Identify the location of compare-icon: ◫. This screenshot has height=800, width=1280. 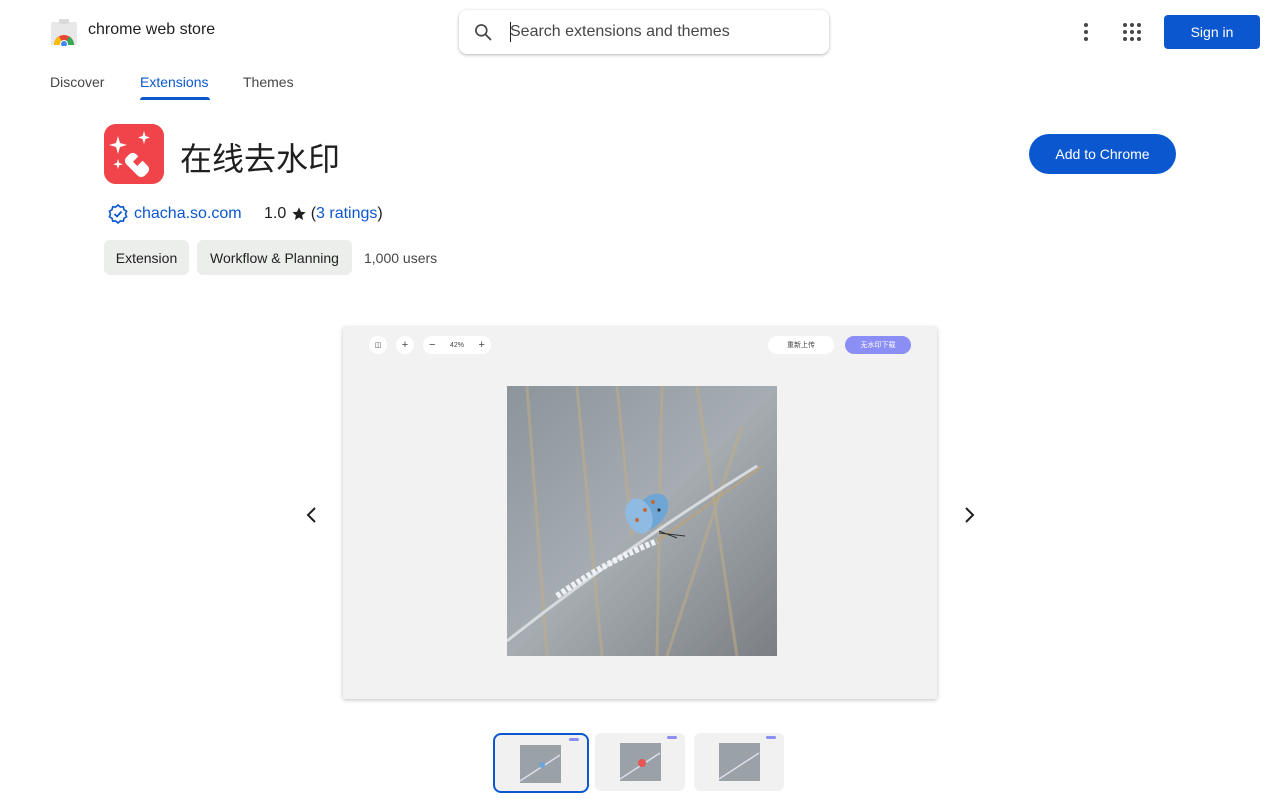
(378, 345).